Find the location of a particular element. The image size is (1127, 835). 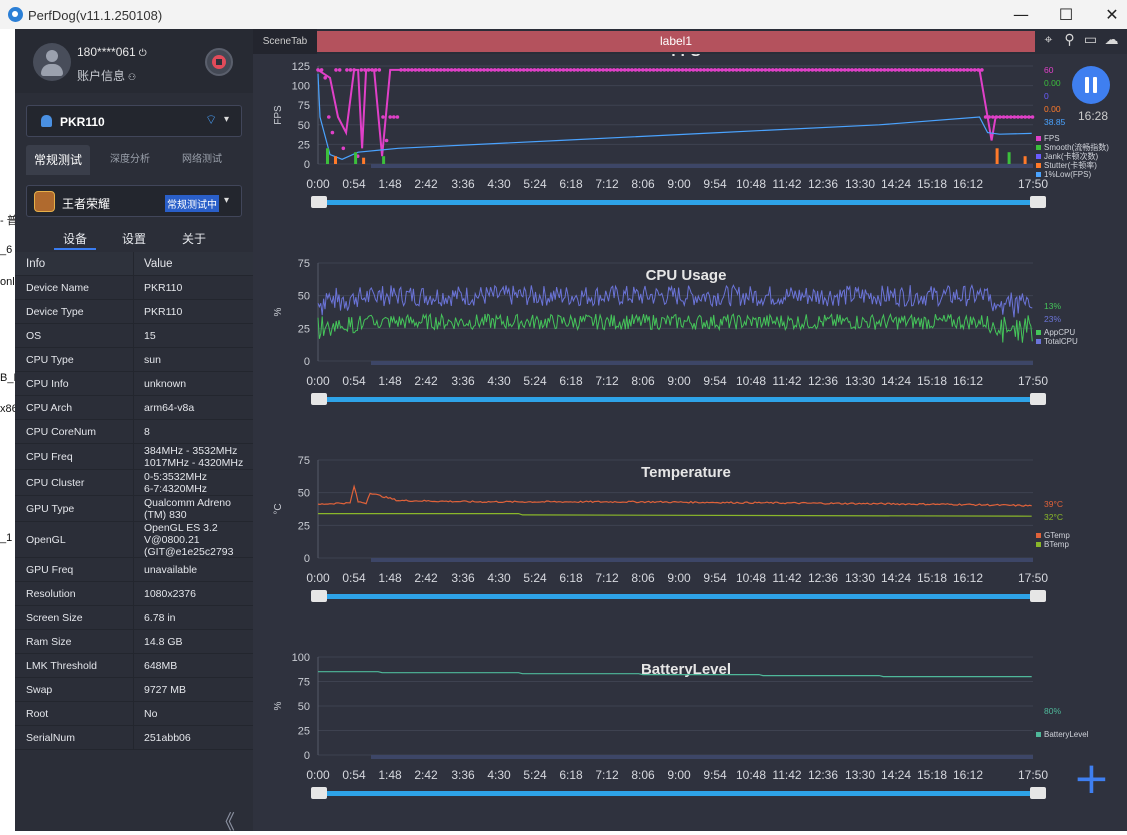

close-button: ✕ is located at coordinates (1108, 14).